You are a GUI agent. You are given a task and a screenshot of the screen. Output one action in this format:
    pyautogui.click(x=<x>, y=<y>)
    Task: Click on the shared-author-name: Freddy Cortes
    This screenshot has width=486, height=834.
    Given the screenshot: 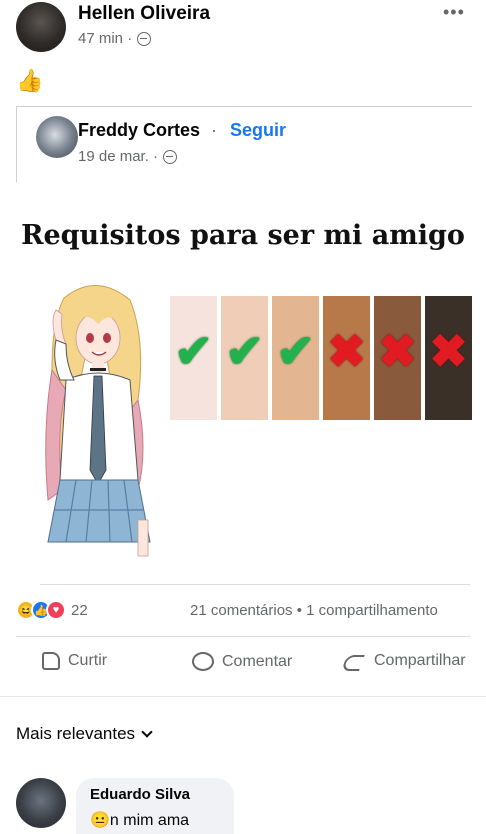 What is the action you would take?
    pyautogui.click(x=139, y=130)
    